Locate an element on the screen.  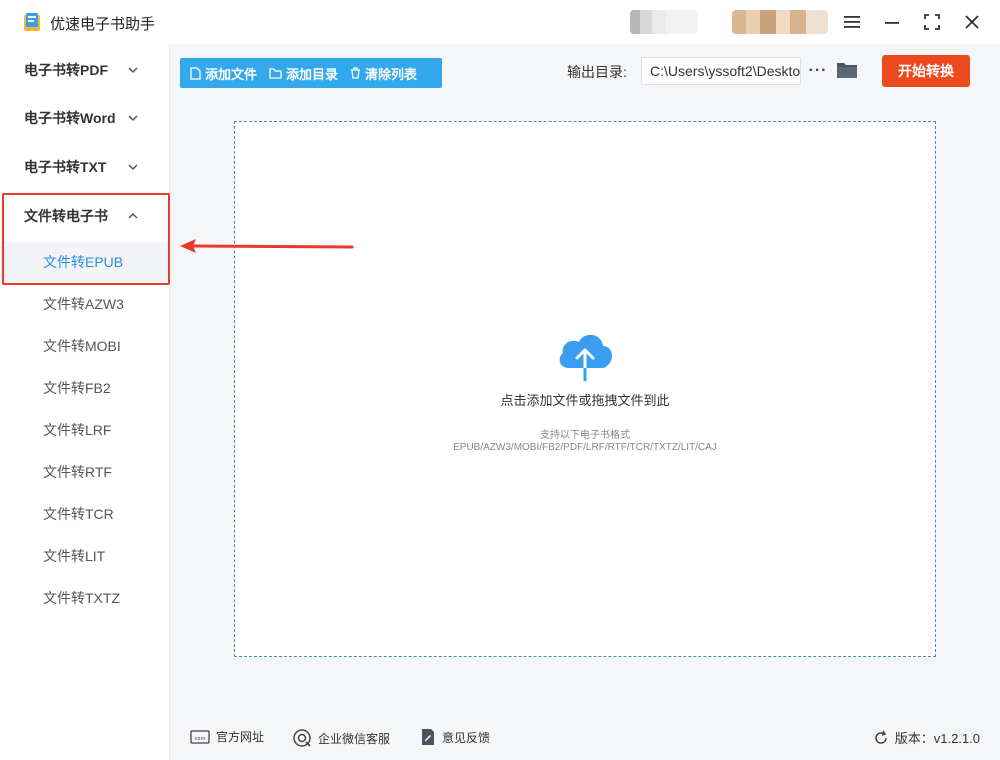
cloud-upload-icon is located at coordinates (585, 358).